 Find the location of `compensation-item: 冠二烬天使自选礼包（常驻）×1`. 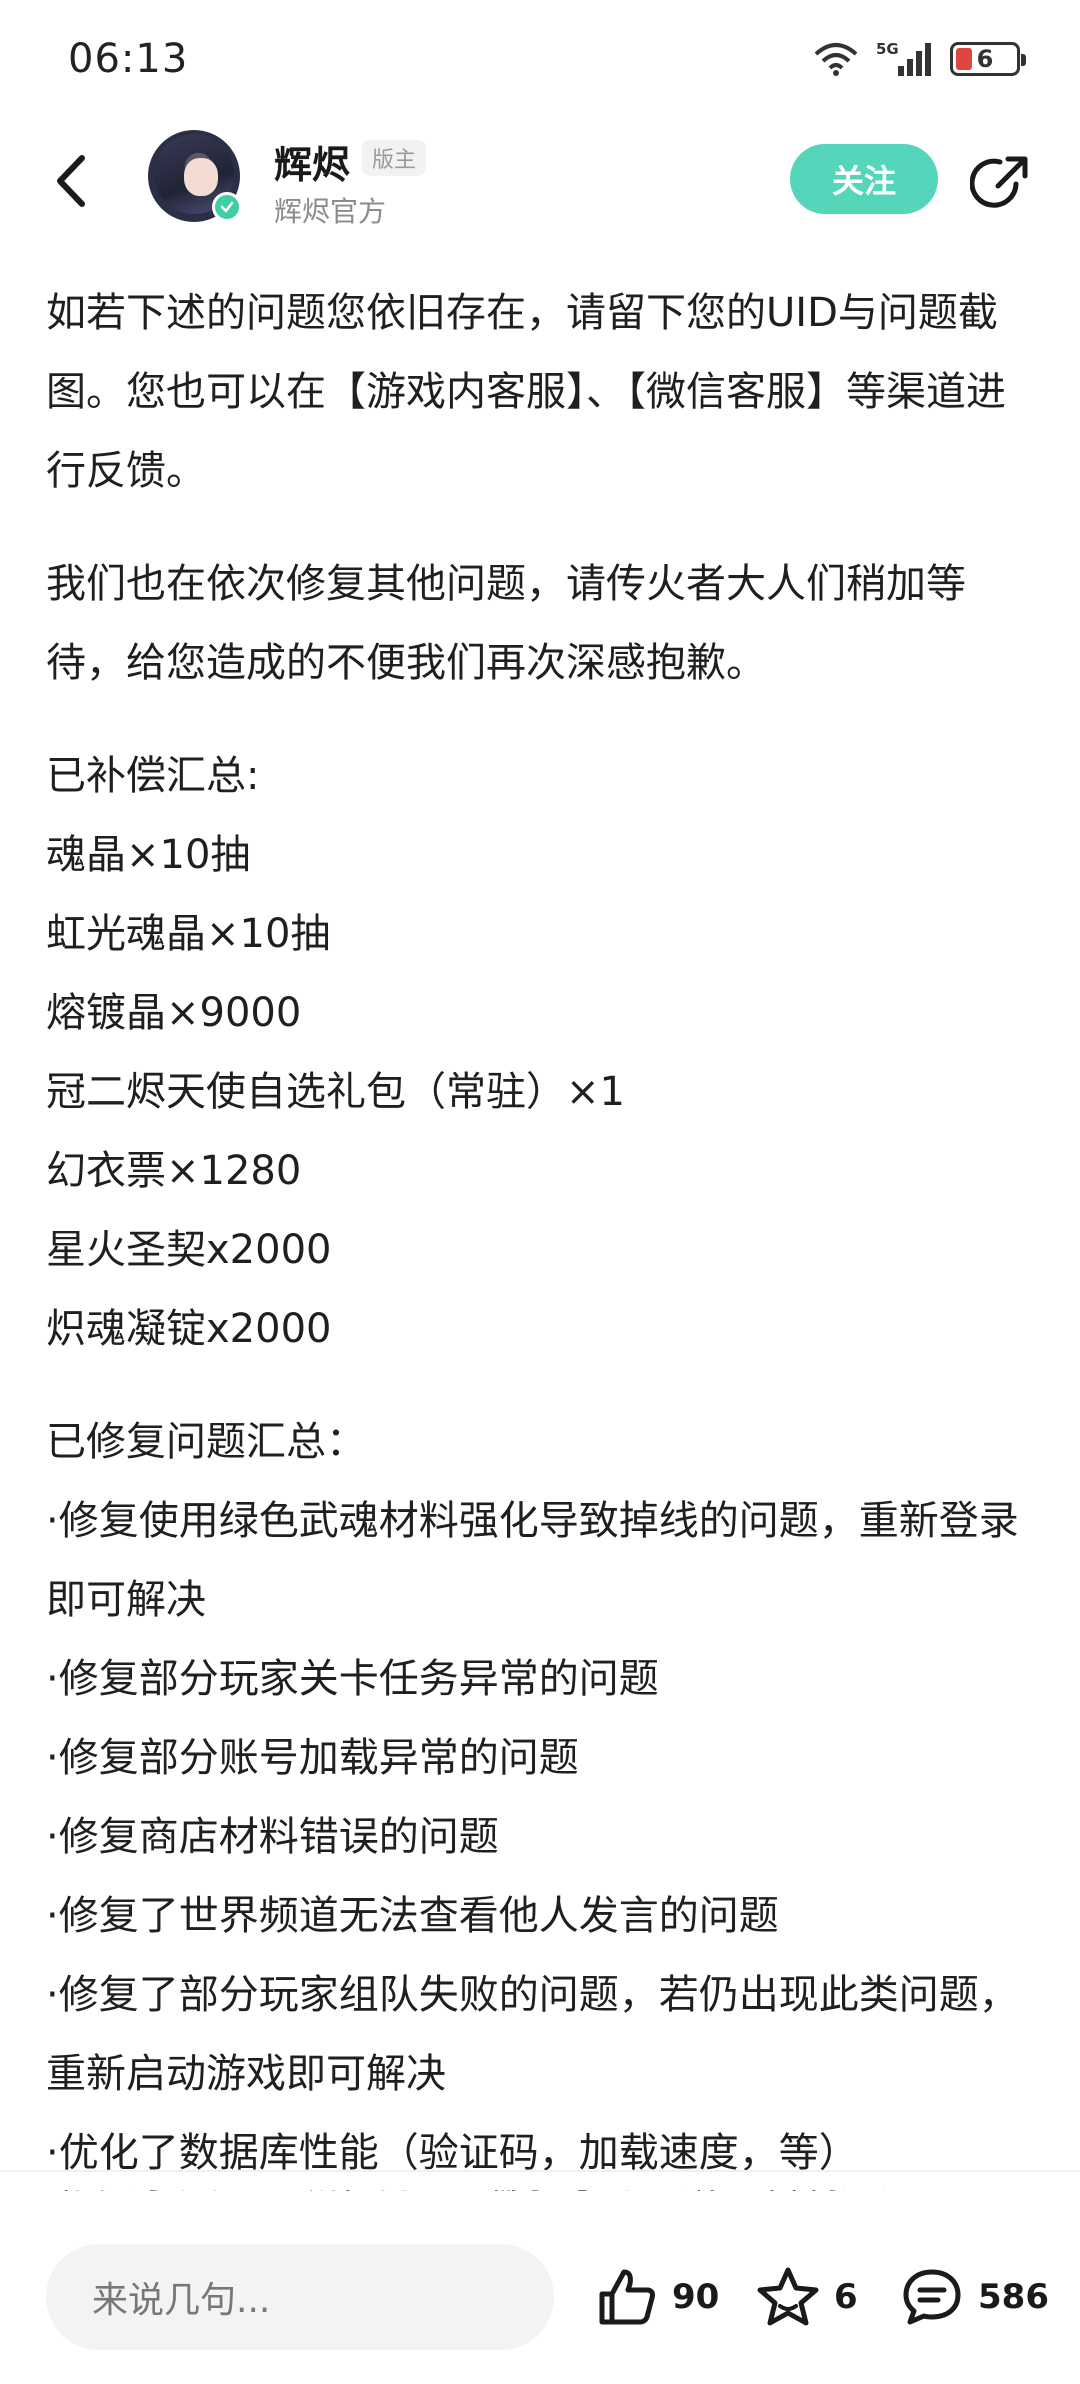

compensation-item: 冠二烬天使自选礼包（常驻）×1 is located at coordinates (335, 1092).